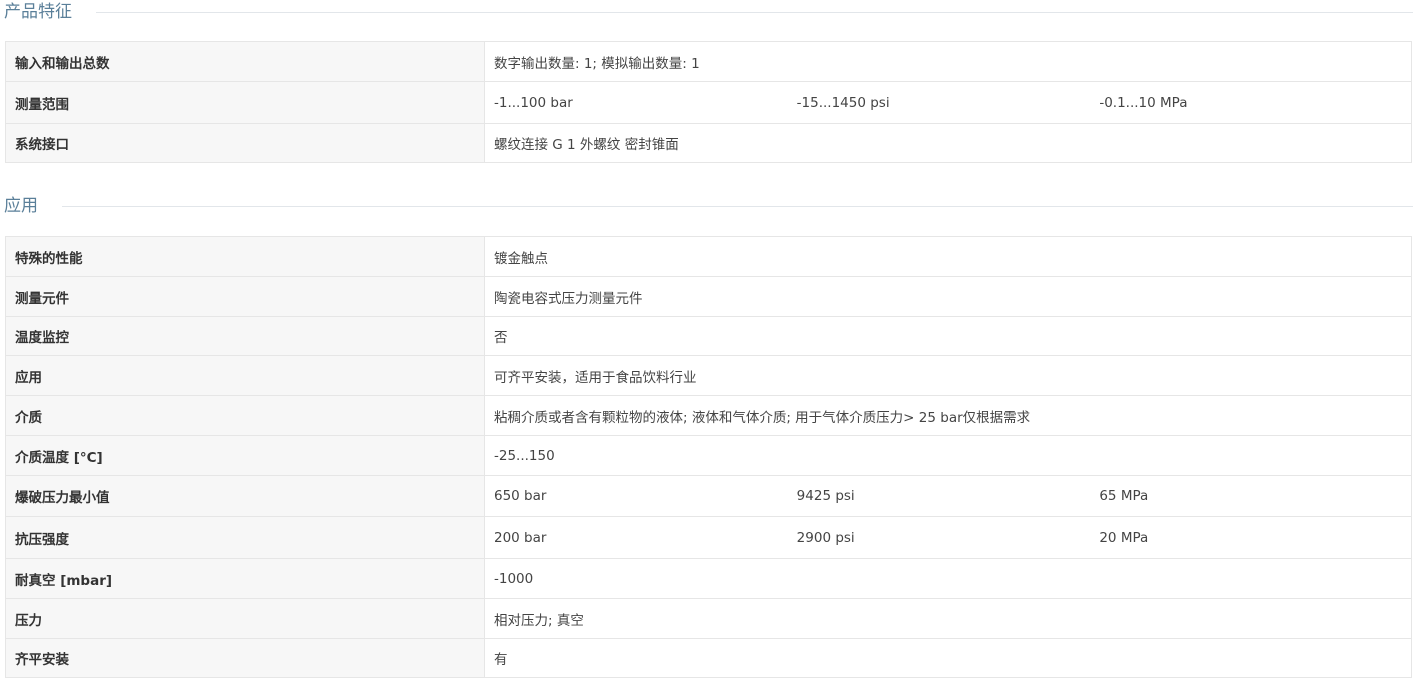 The height and width of the screenshot is (681, 1415). Describe the element at coordinates (948, 496) in the screenshot. I see `row-value: 650 bar 9425 psi 65 MPa` at that location.